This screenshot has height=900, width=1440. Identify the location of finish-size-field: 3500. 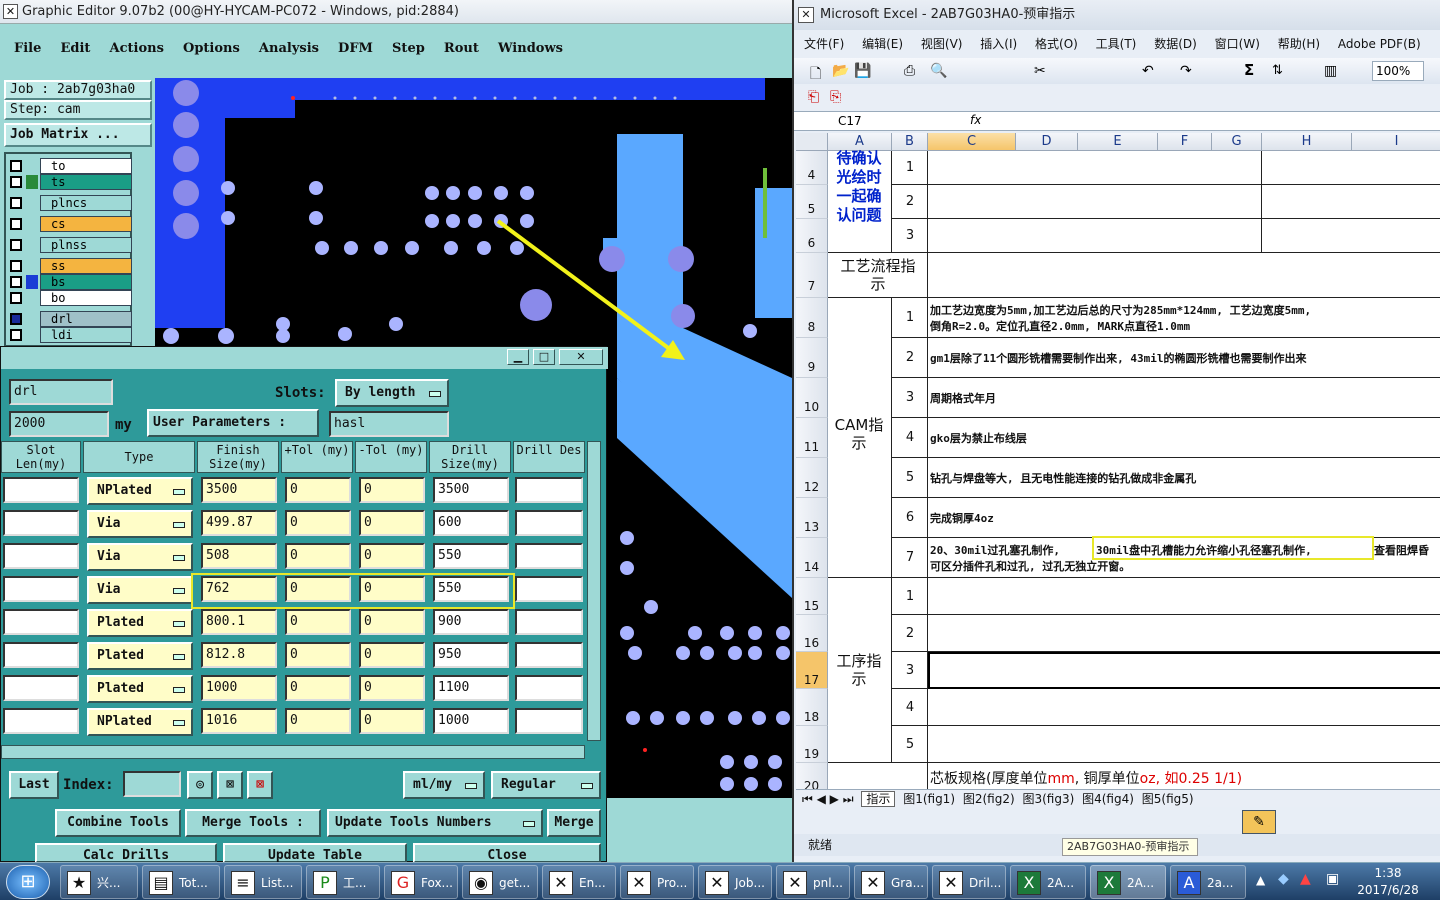
(239, 490).